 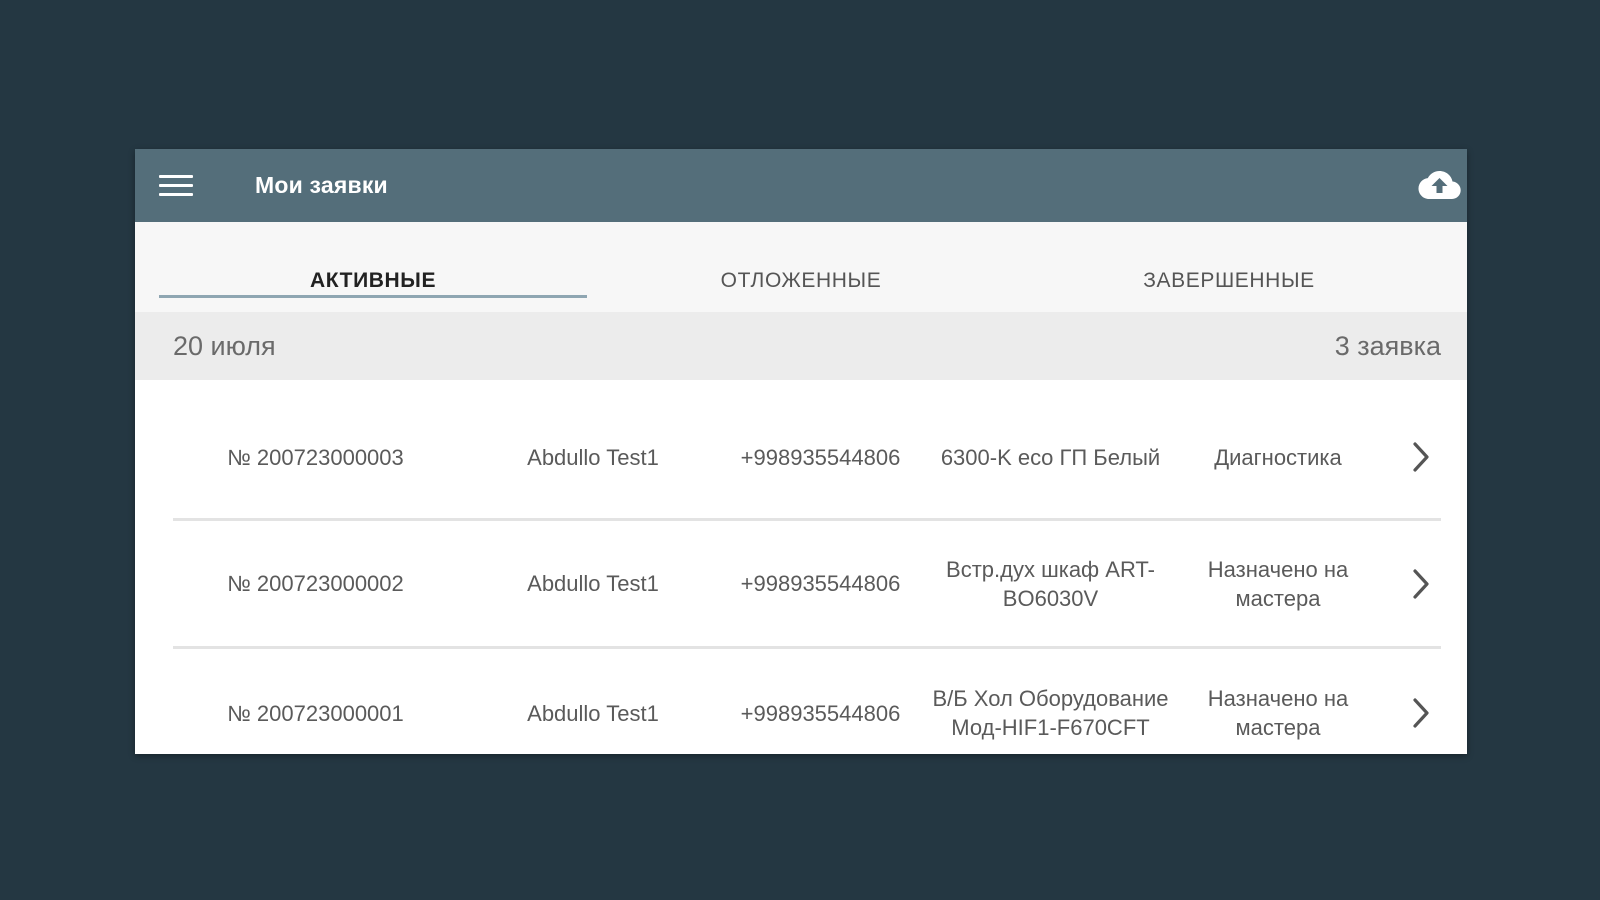 What do you see at coordinates (1229, 267) in the screenshot?
I see `tab-completed: ЗАВЕРШЕННЫЕ` at bounding box center [1229, 267].